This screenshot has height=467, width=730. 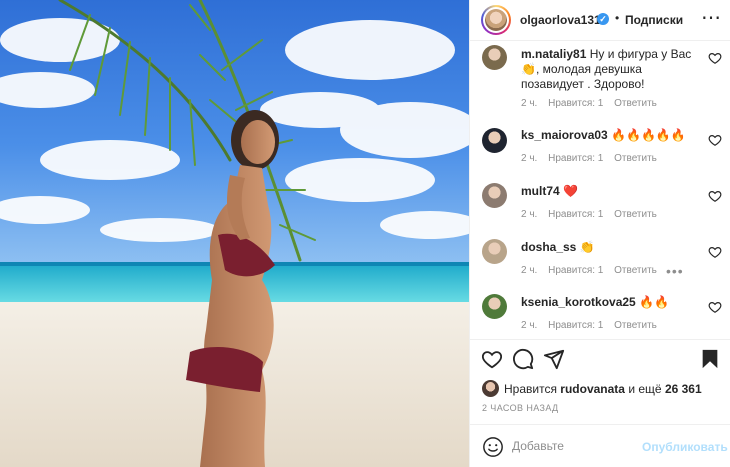 I want to click on comment-body: ksenia_korotkova25 🔥🔥, so click(x=610, y=302).